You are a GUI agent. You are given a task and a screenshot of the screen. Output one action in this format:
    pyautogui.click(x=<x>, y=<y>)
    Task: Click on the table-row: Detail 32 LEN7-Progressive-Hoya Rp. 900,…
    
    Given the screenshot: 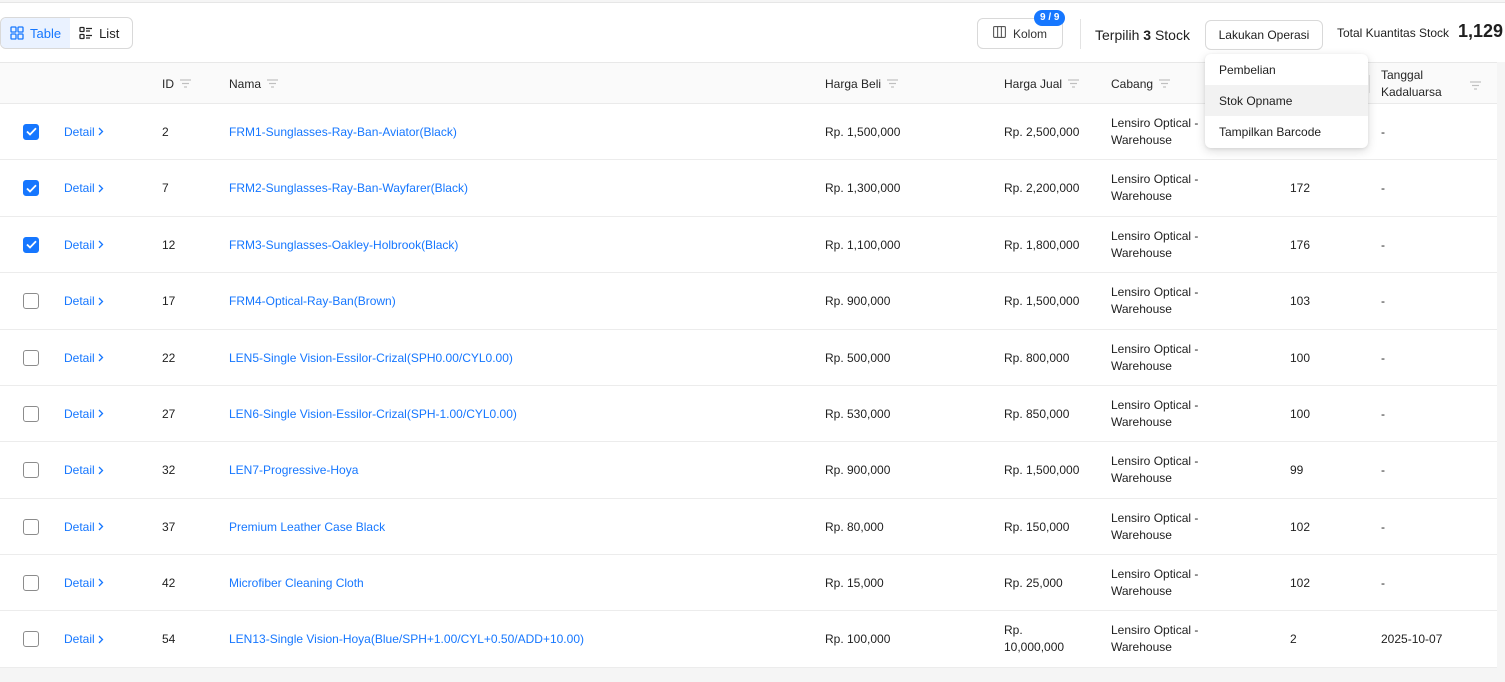 What is the action you would take?
    pyautogui.click(x=748, y=470)
    